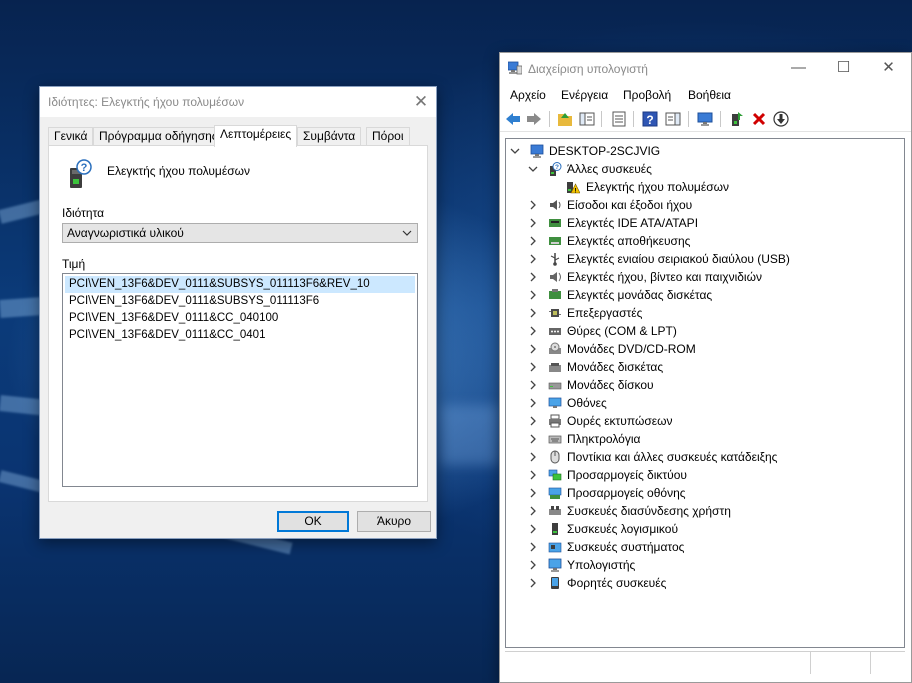 The width and height of the screenshot is (912, 683). I want to click on tab-general: Γενικά, so click(71, 136).